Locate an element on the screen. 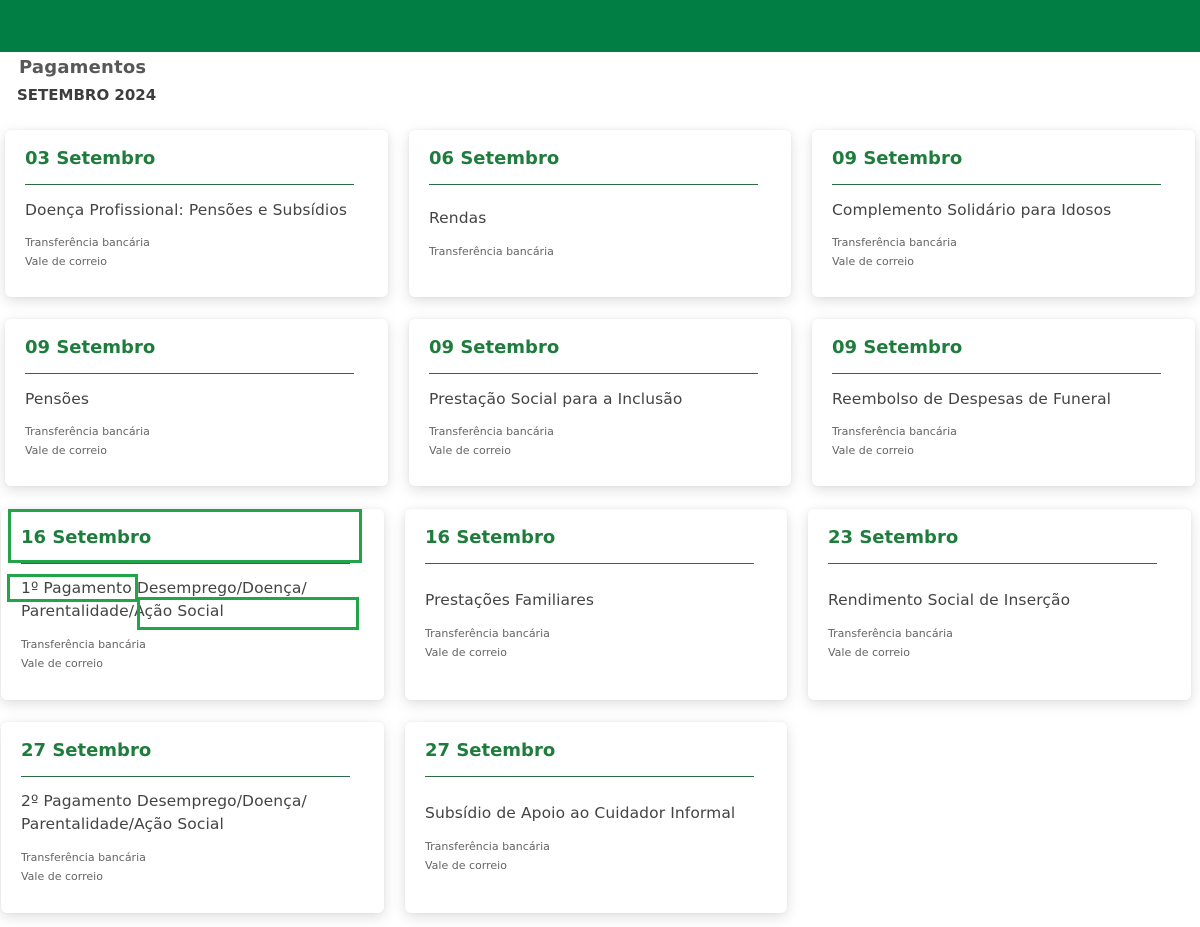 This screenshot has width=1200, height=927. card-title: Pensões is located at coordinates (57, 399).